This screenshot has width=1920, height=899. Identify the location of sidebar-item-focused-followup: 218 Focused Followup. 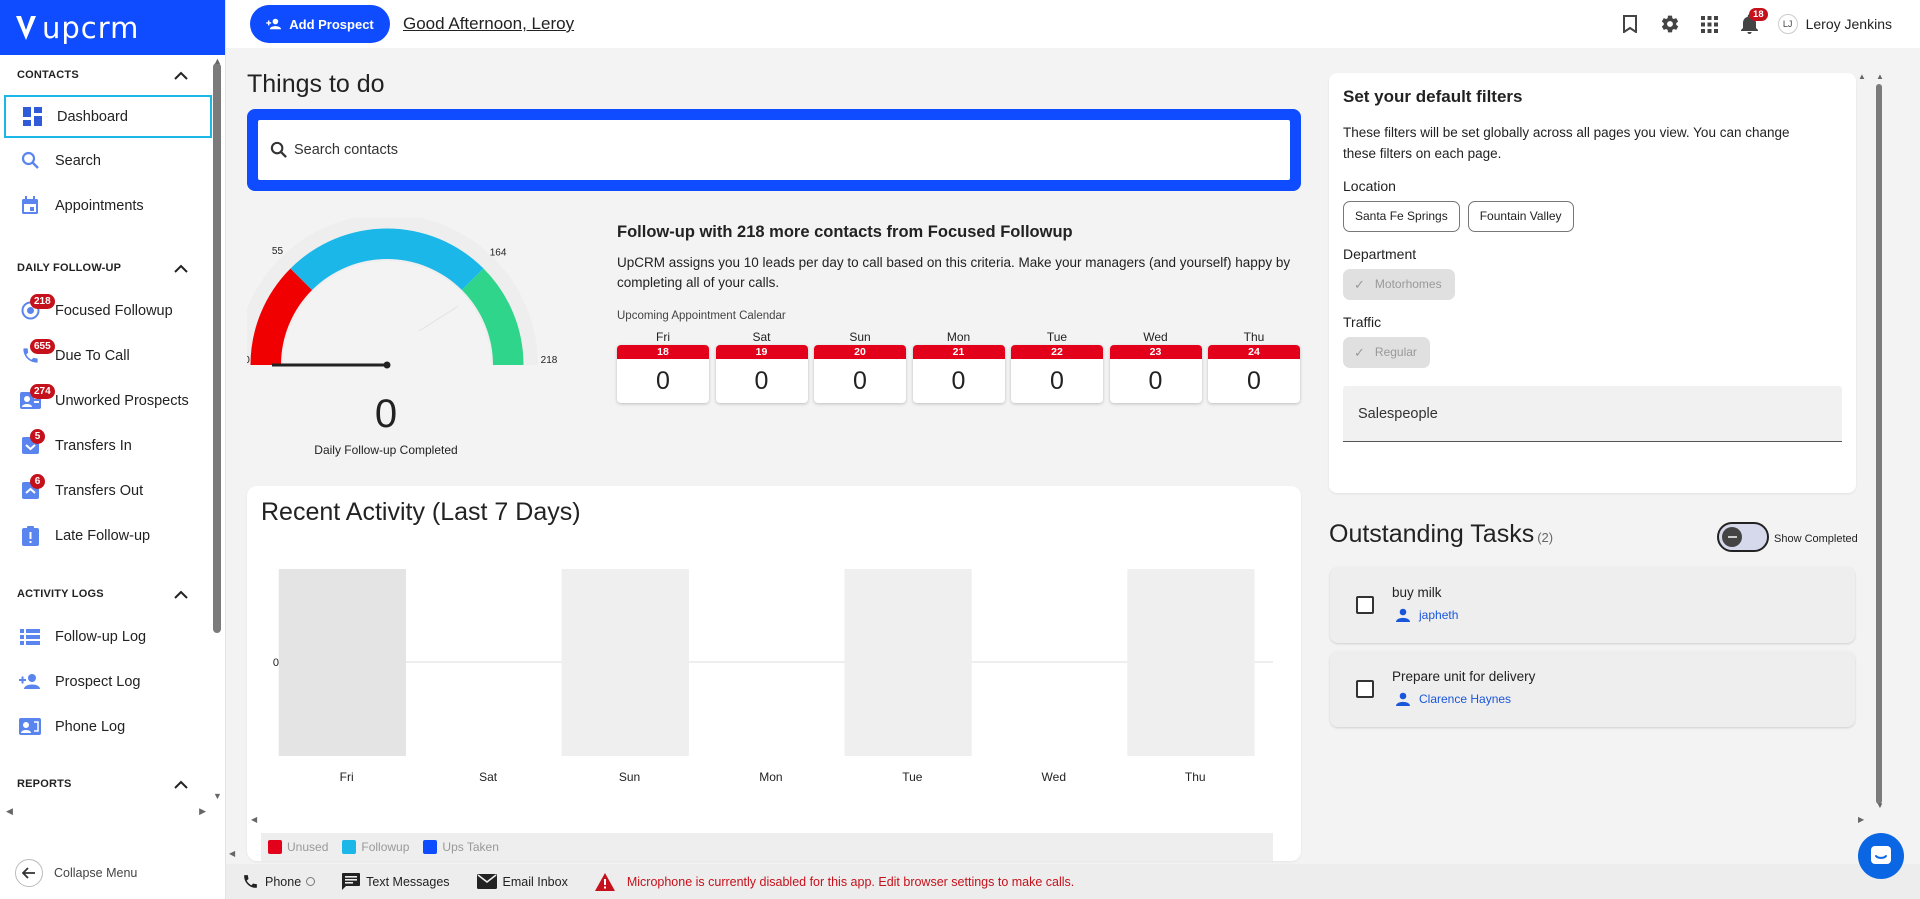
(107, 310).